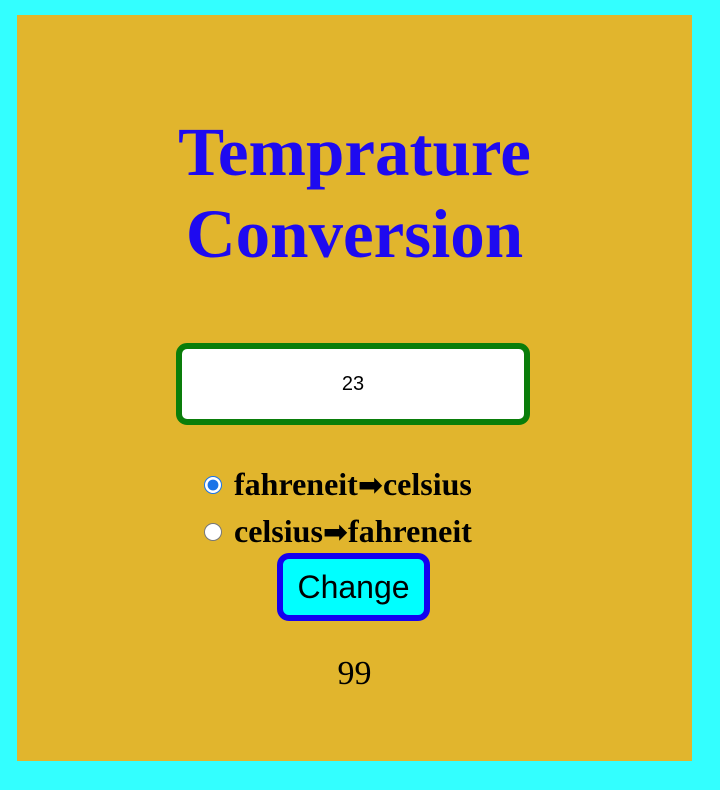  I want to click on option-to-unit: celsius, so click(427, 484).